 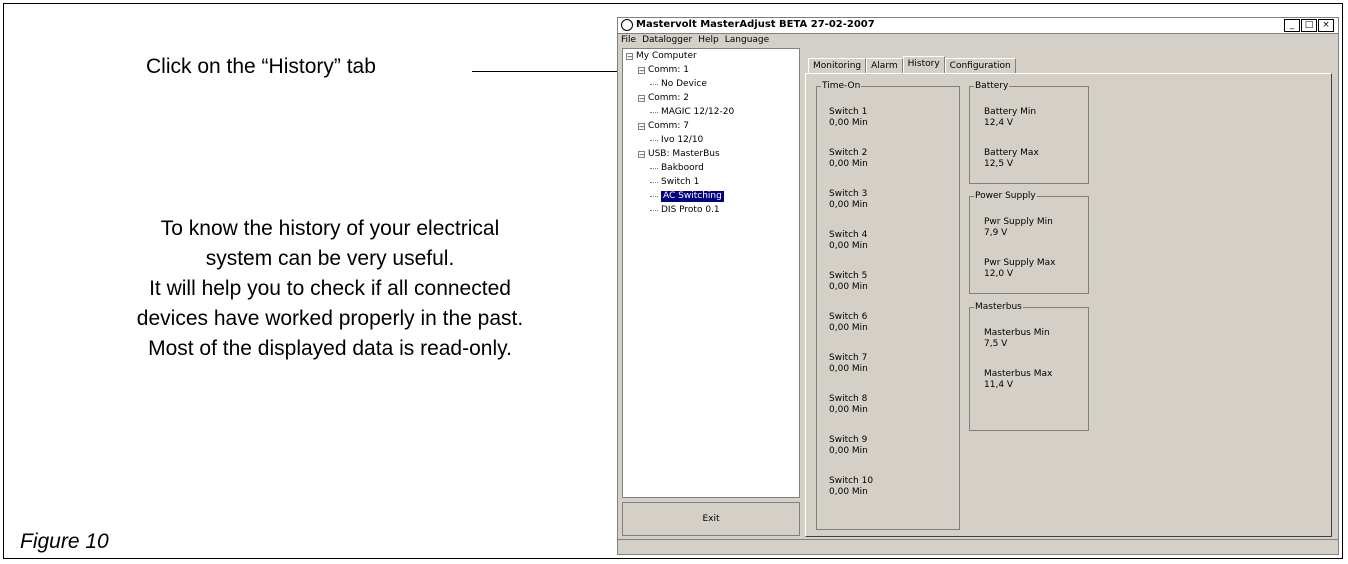 What do you see at coordinates (684, 154) in the screenshot?
I see `tree-item-label: USB: MasterBus` at bounding box center [684, 154].